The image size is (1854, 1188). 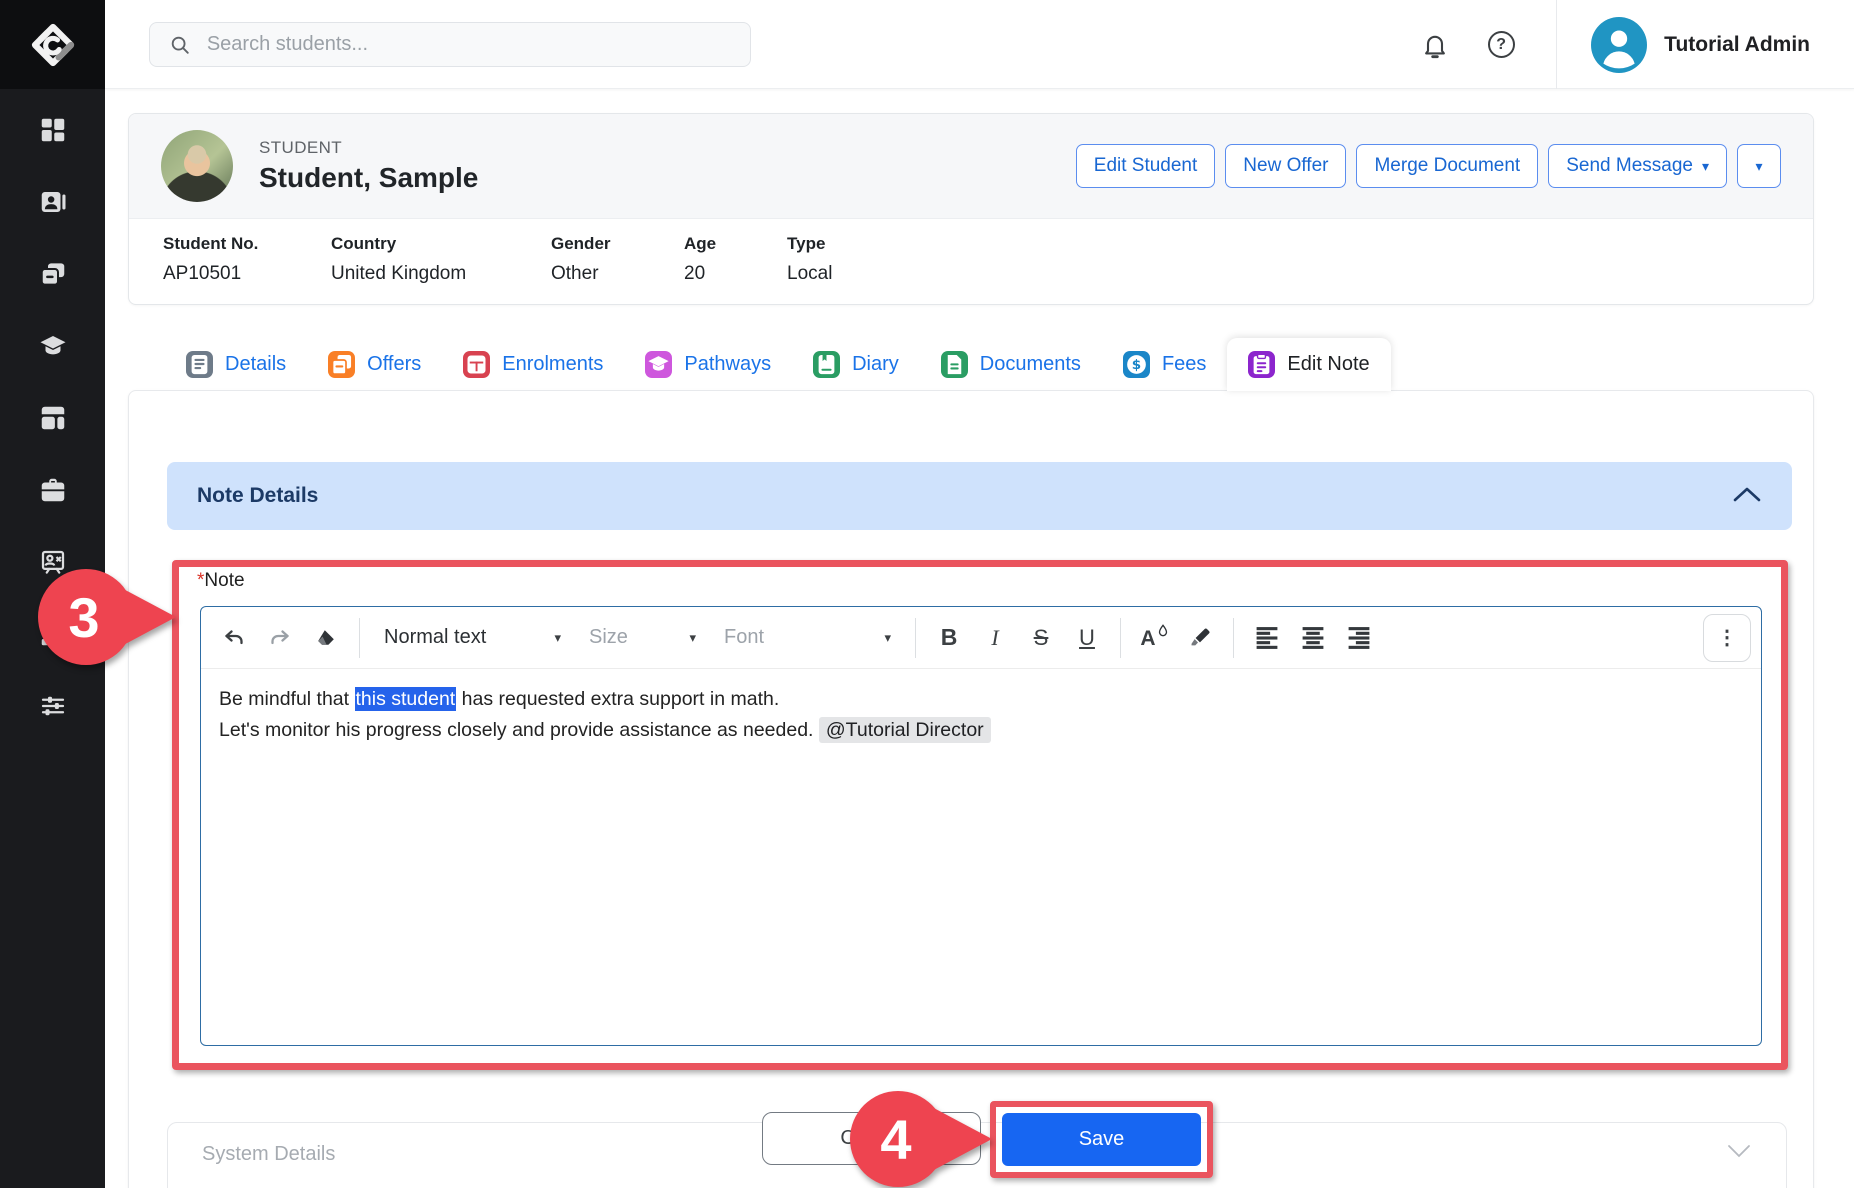 I want to click on sidebar-item-dashboard, so click(x=53, y=130).